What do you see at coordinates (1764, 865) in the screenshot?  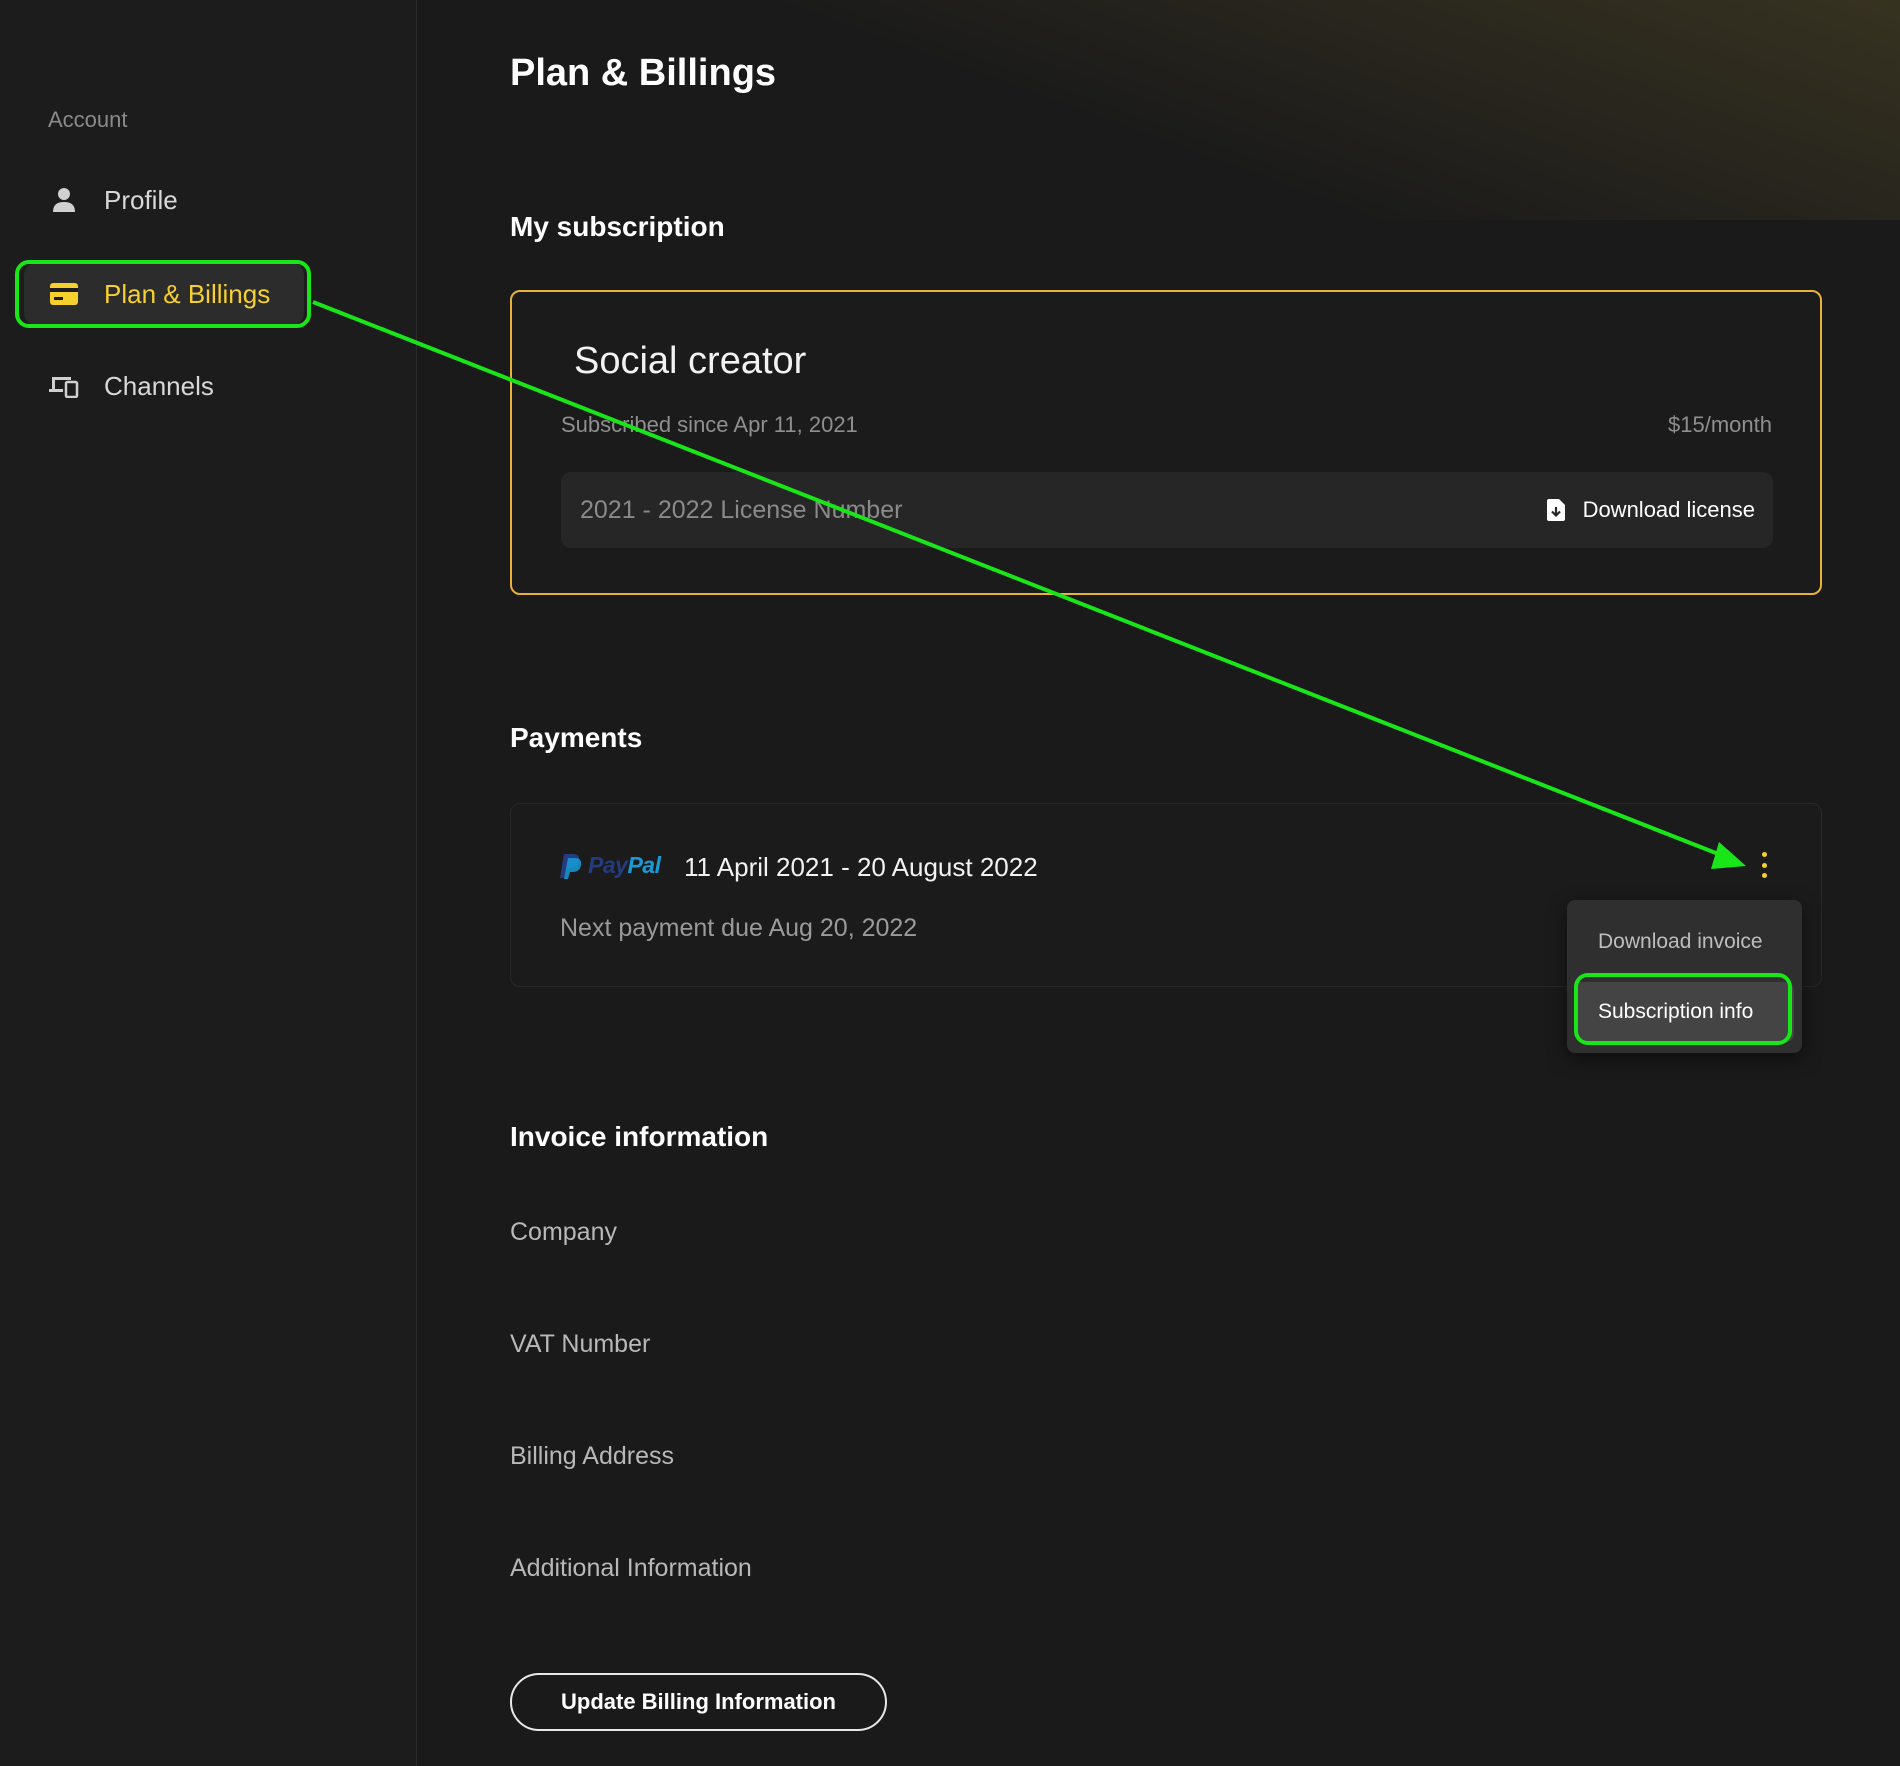 I see `more-options-icon` at bounding box center [1764, 865].